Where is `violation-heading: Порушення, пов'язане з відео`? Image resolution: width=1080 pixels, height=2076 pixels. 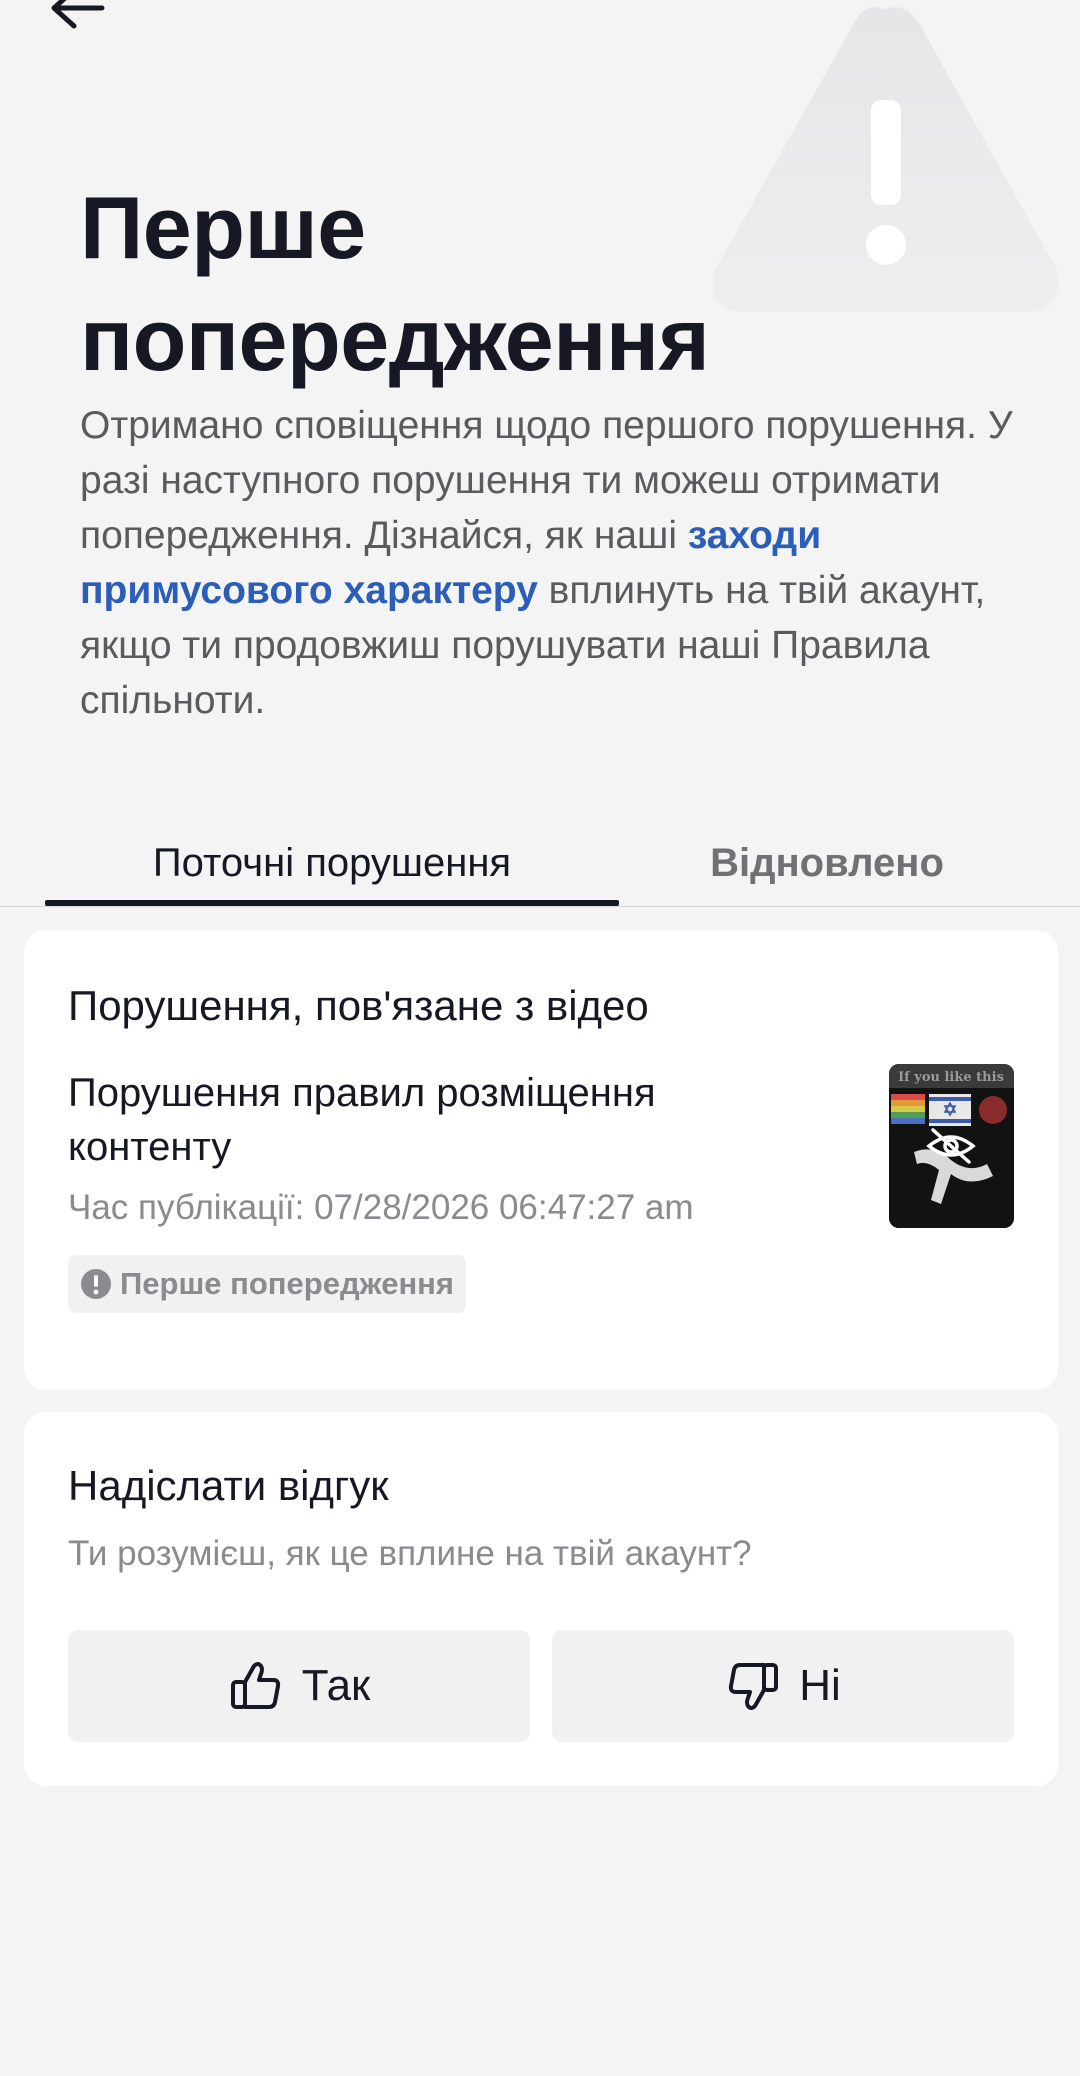
violation-heading: Порушення, пов'язане з відео is located at coordinates (358, 1005).